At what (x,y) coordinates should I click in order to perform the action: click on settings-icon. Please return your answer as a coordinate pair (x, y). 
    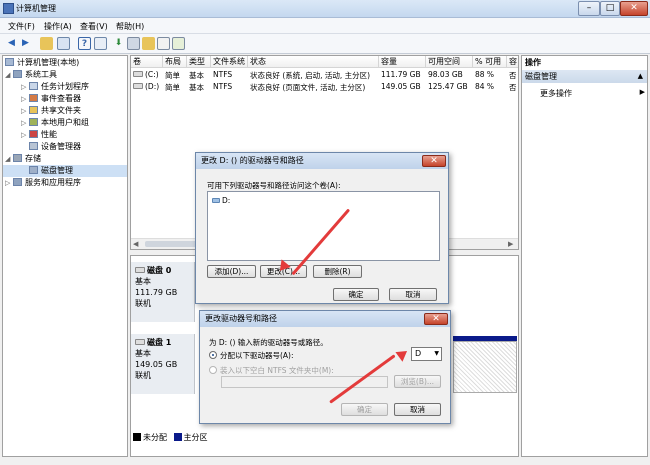
    Looking at the image, I should click on (178, 43).